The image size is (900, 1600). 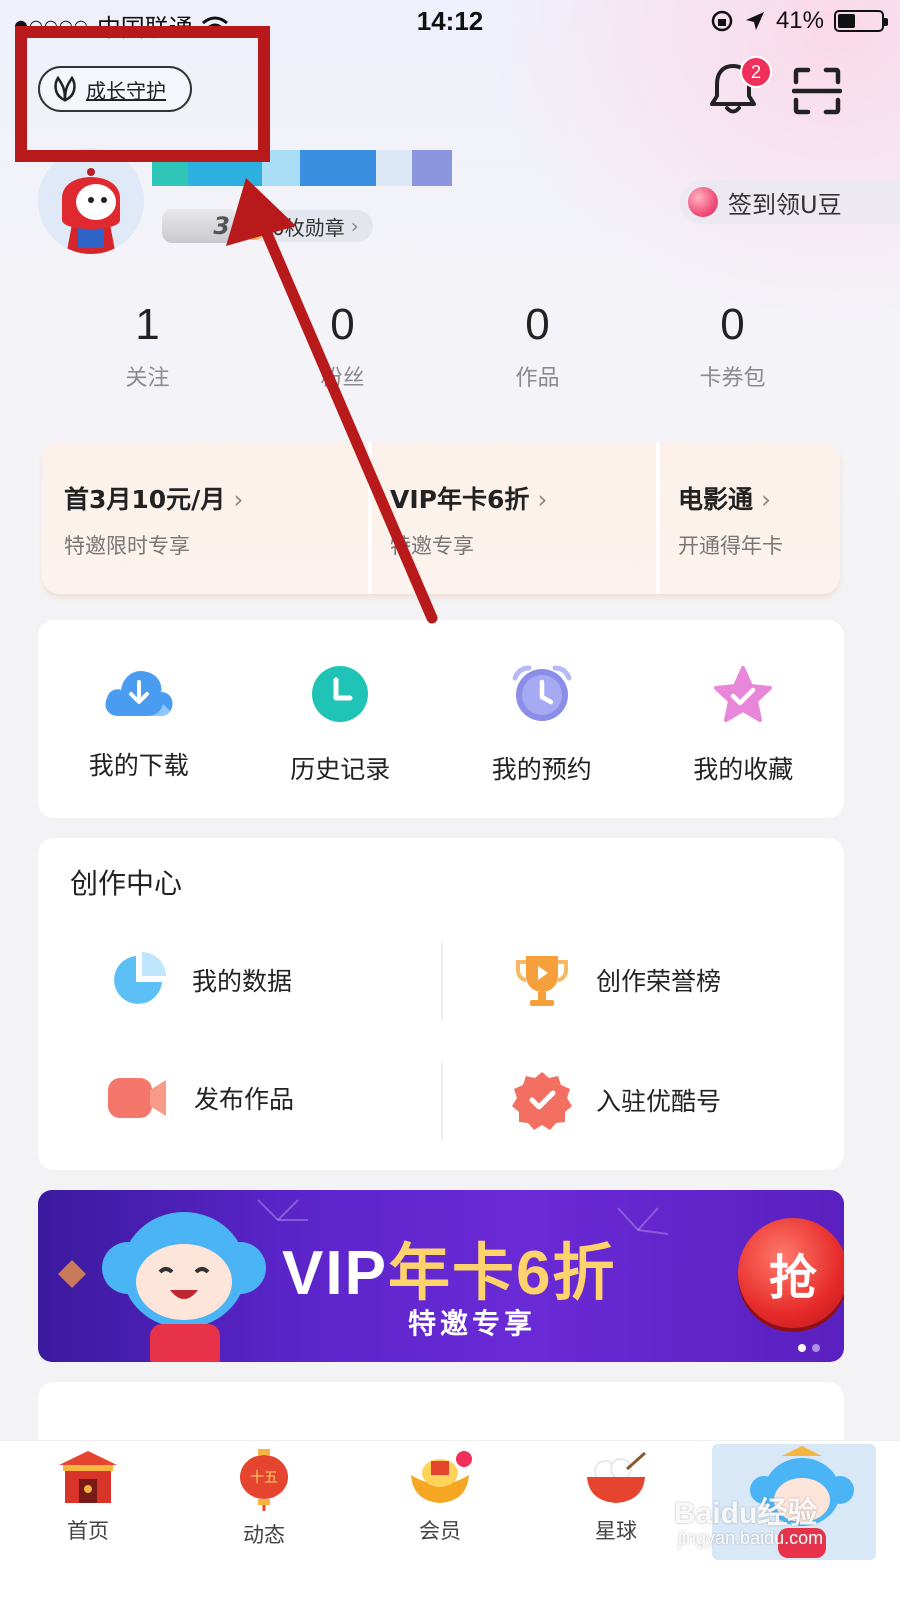 What do you see at coordinates (244, 1099) in the screenshot?
I see `creation-item-label: 发布作品` at bounding box center [244, 1099].